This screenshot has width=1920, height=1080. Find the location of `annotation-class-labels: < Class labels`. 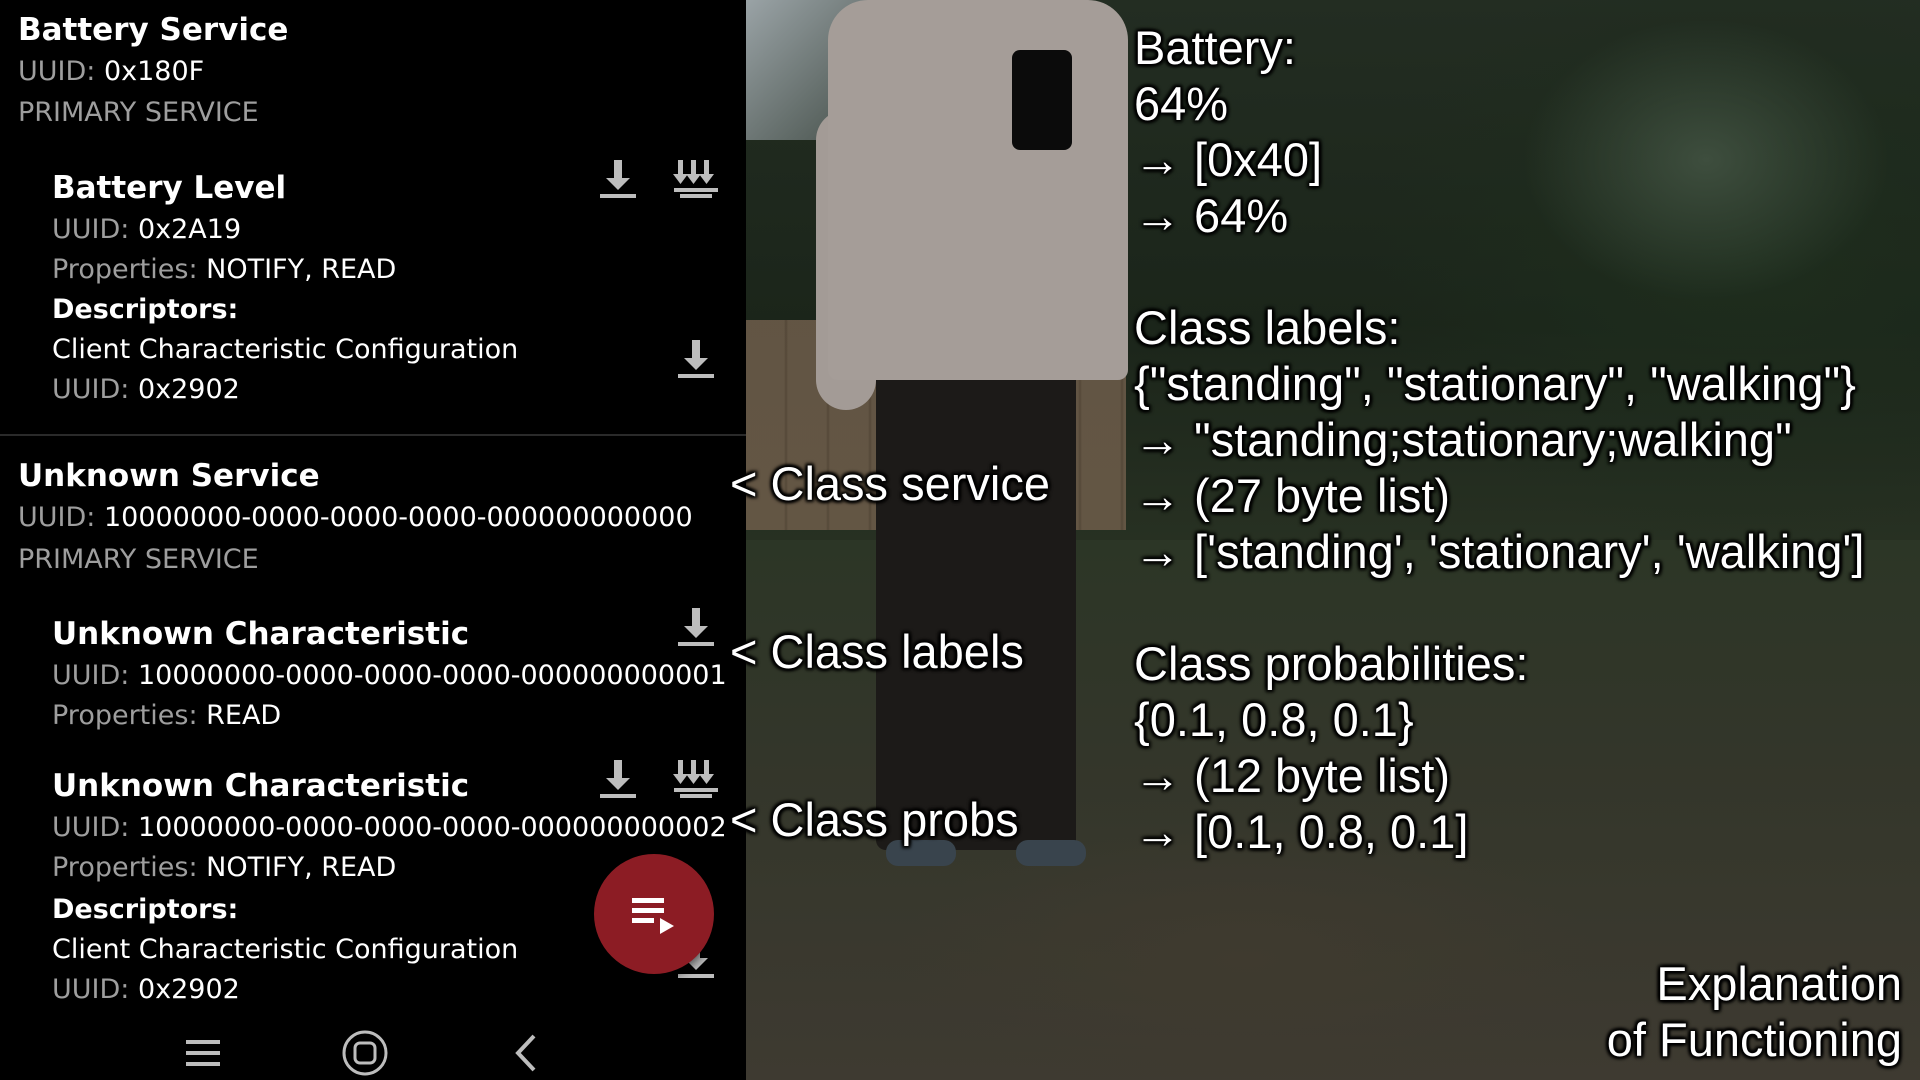

annotation-class-labels: < Class labels is located at coordinates (877, 651).